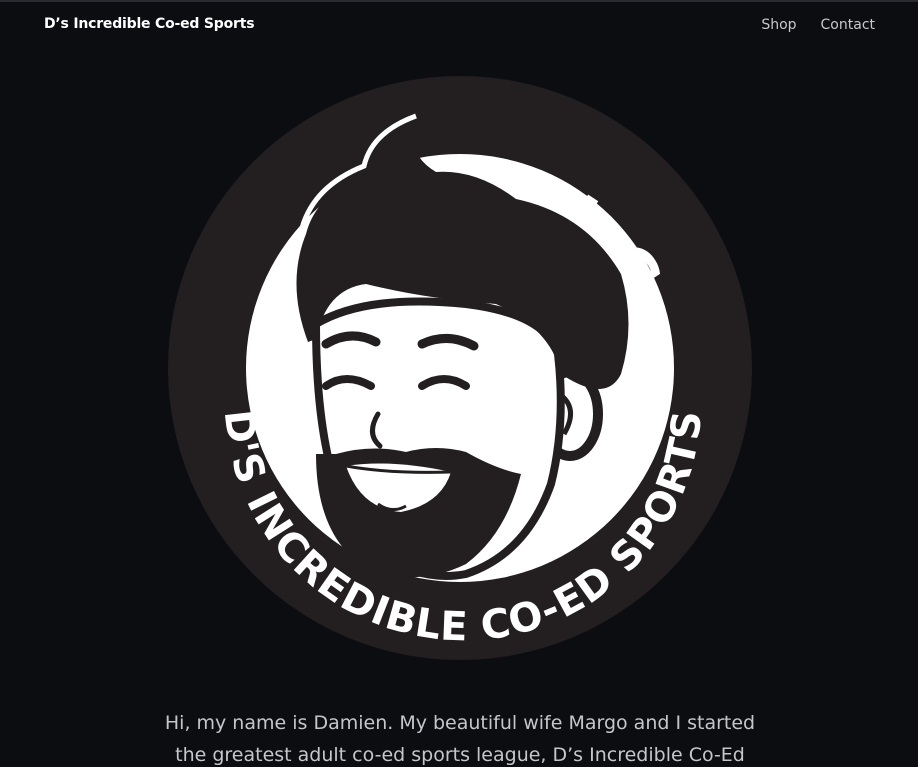 The height and width of the screenshot is (767, 918). Describe the element at coordinates (149, 24) in the screenshot. I see `site-title: D’s Incredible Co-ed Sports` at that location.